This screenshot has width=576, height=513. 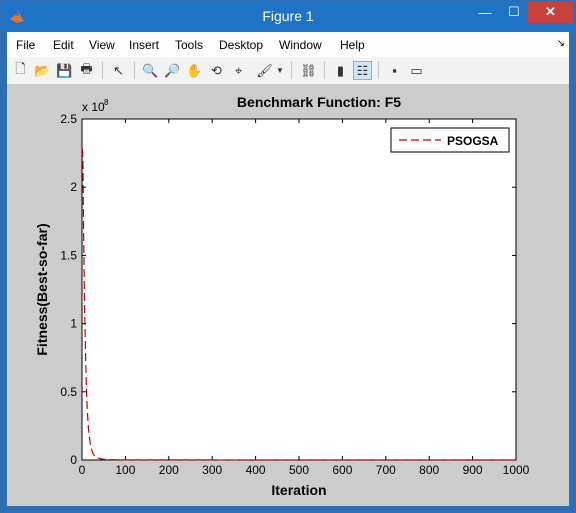 I want to click on x-tick-label: 300, so click(x=212, y=470).